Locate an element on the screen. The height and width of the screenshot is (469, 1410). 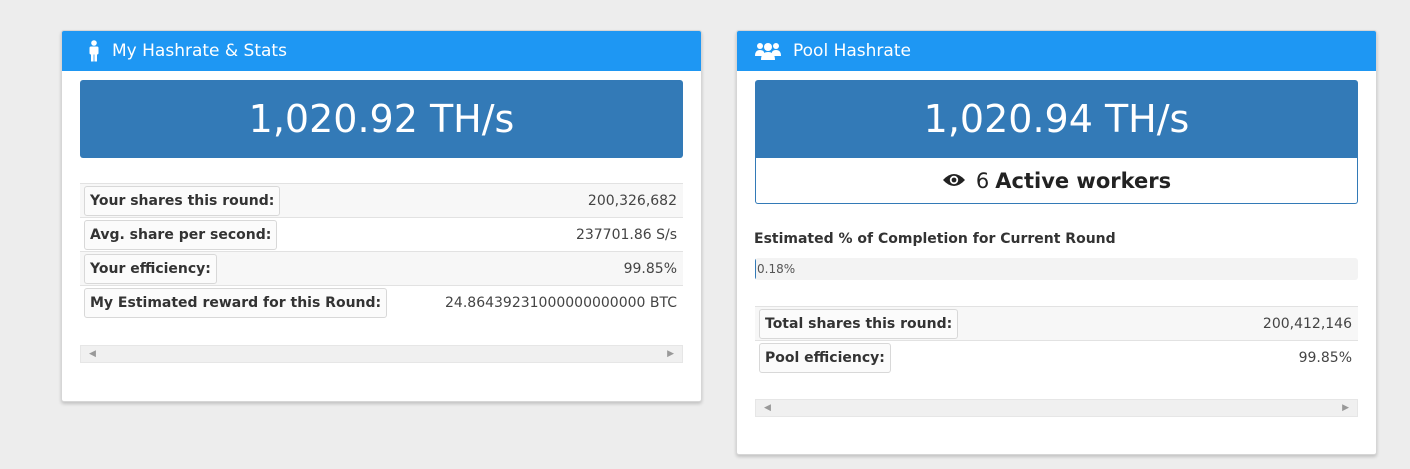
pool-header: Pool Hashrate is located at coordinates (1056, 51).